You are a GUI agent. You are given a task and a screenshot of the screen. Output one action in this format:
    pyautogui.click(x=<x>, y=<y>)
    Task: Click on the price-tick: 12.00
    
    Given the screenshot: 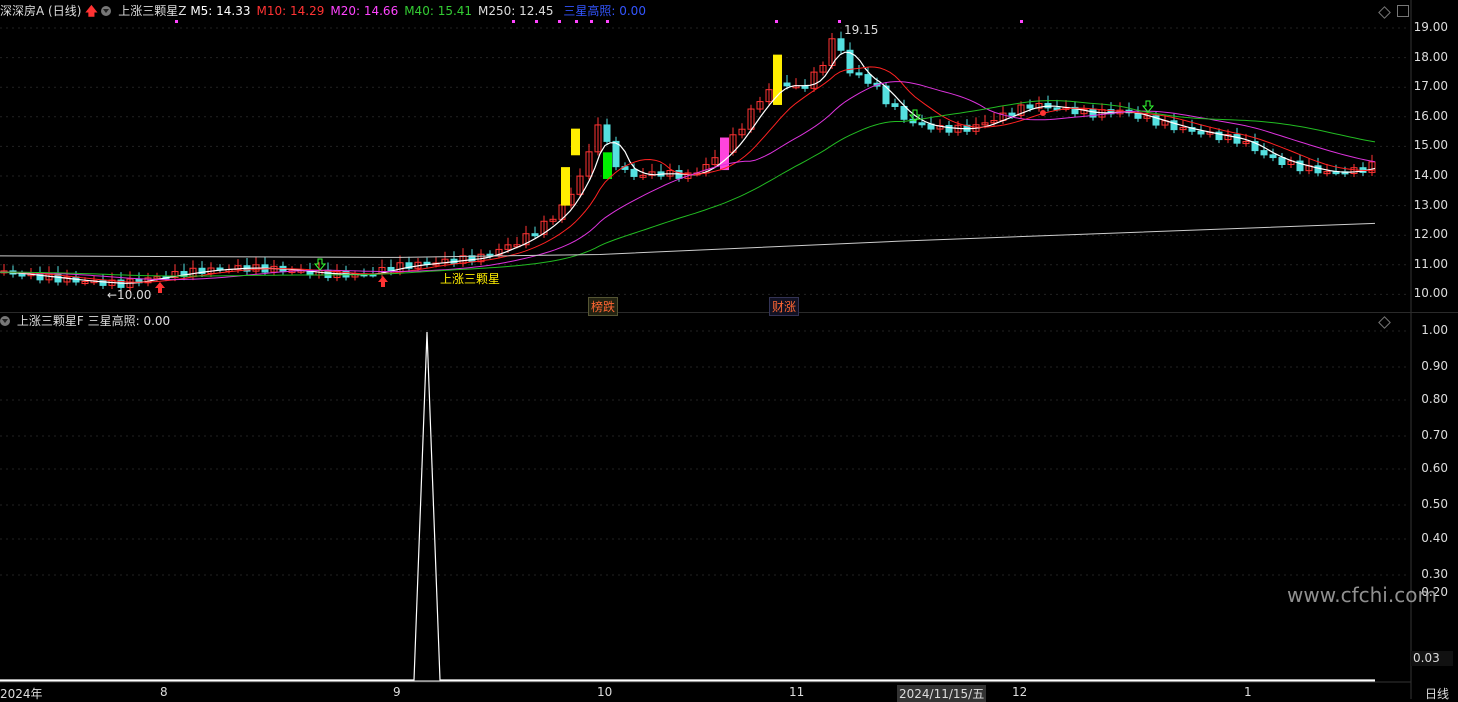 What is the action you would take?
    pyautogui.click(x=1430, y=234)
    